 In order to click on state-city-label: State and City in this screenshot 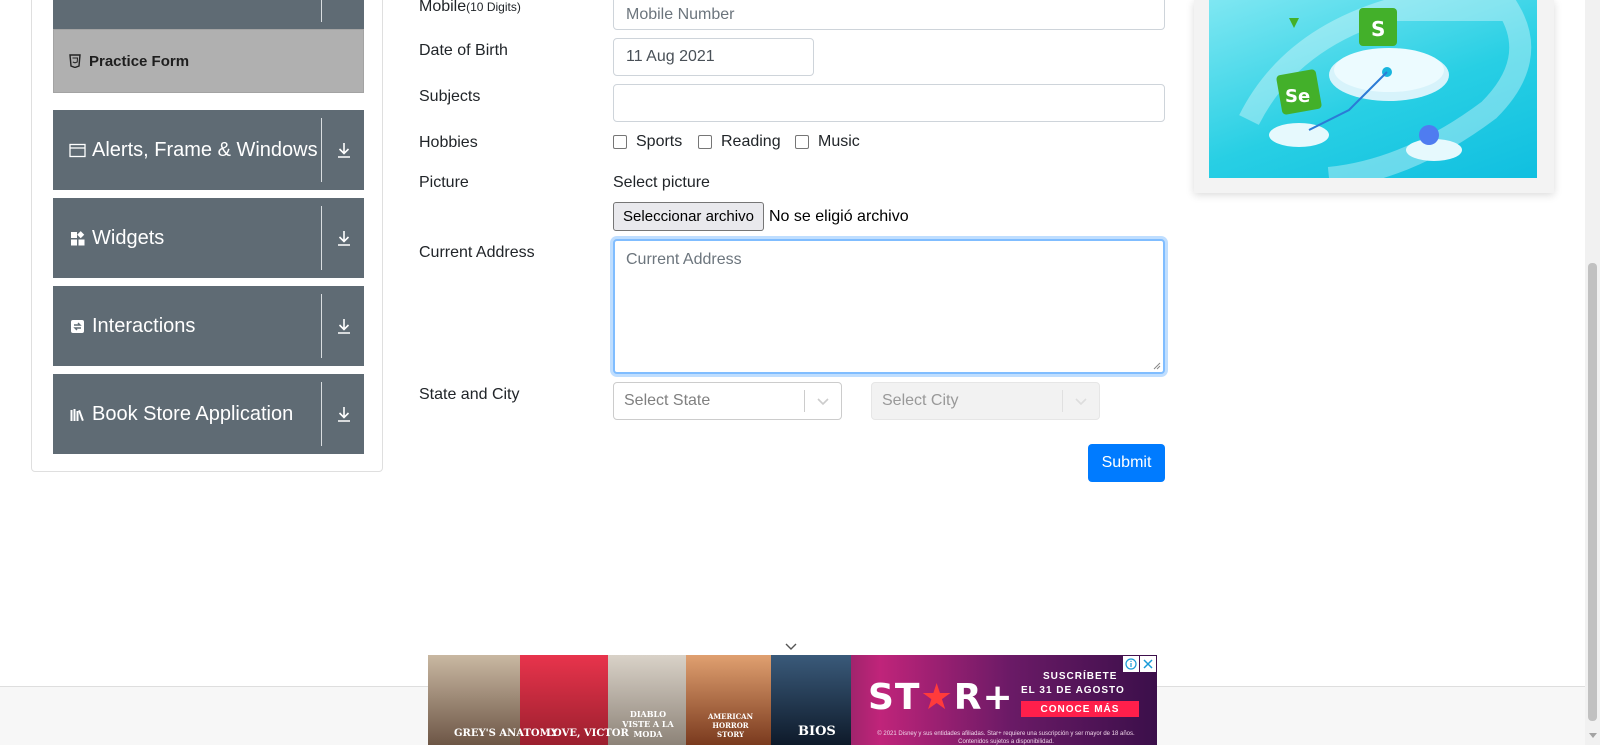, I will do `click(469, 394)`.